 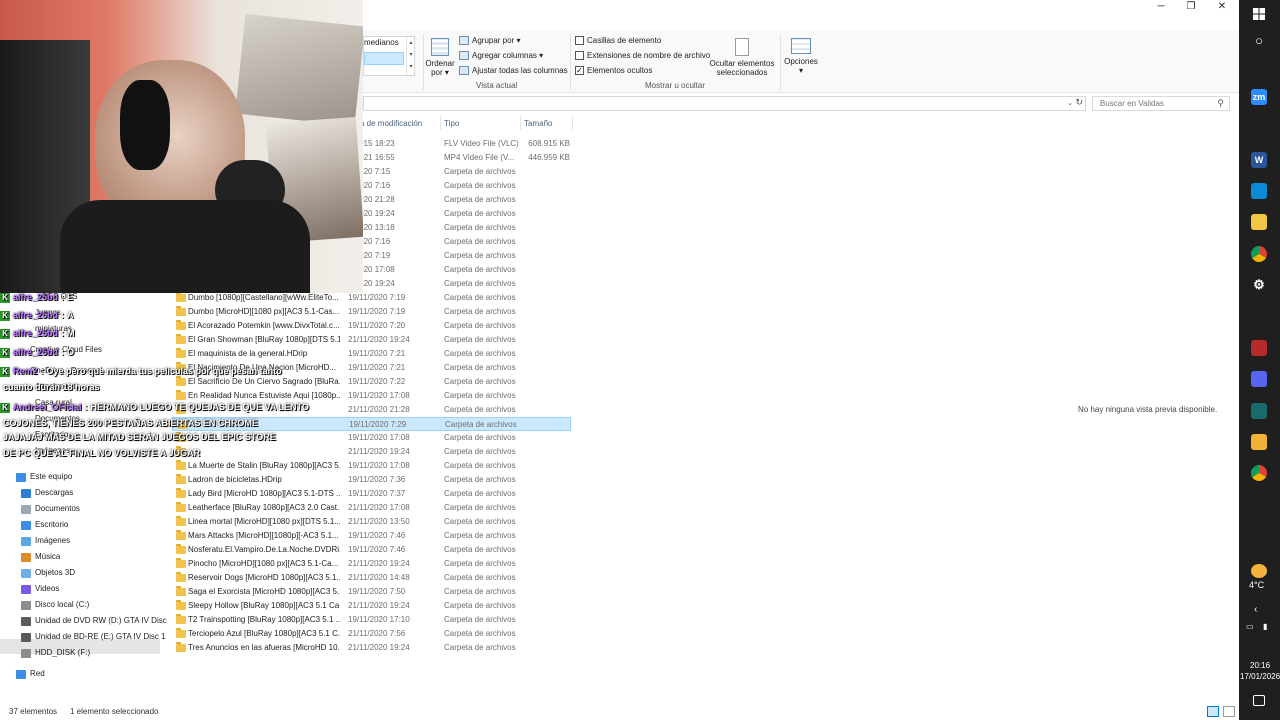 What do you see at coordinates (1250, 626) in the screenshot?
I see `tray-network-icon: ▭` at bounding box center [1250, 626].